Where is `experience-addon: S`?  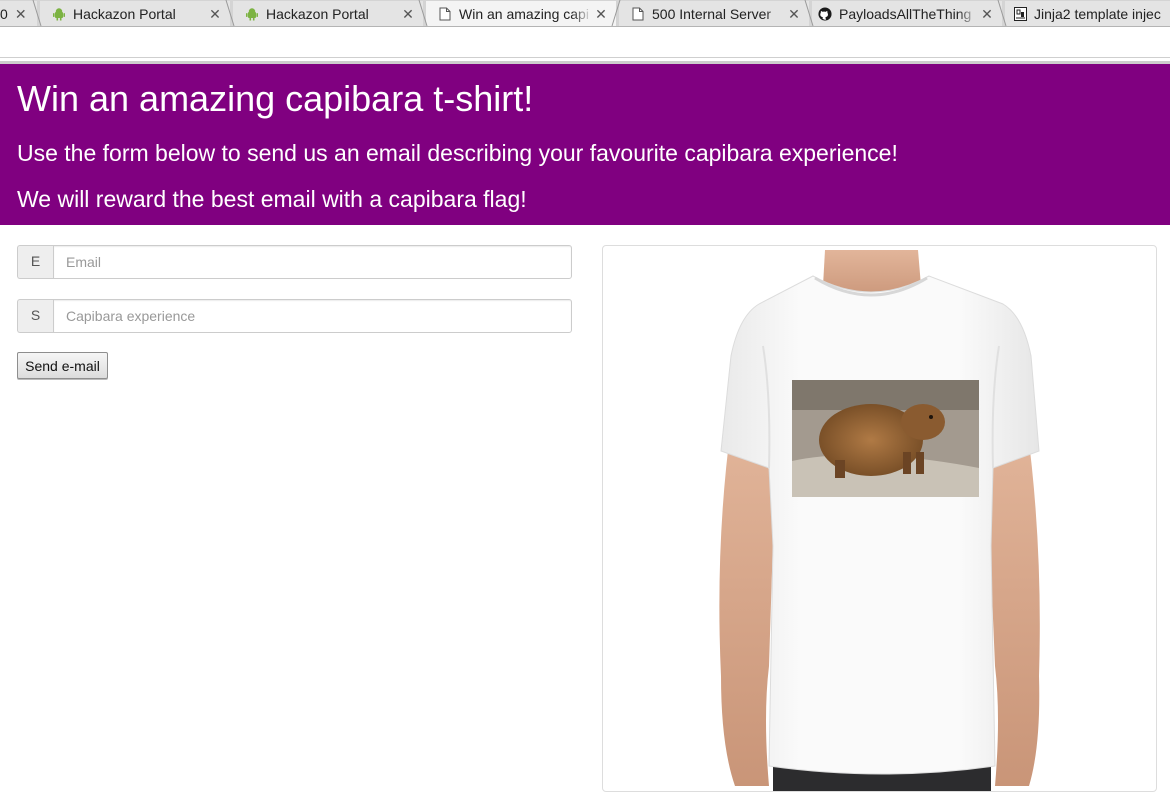
experience-addon: S is located at coordinates (35, 316).